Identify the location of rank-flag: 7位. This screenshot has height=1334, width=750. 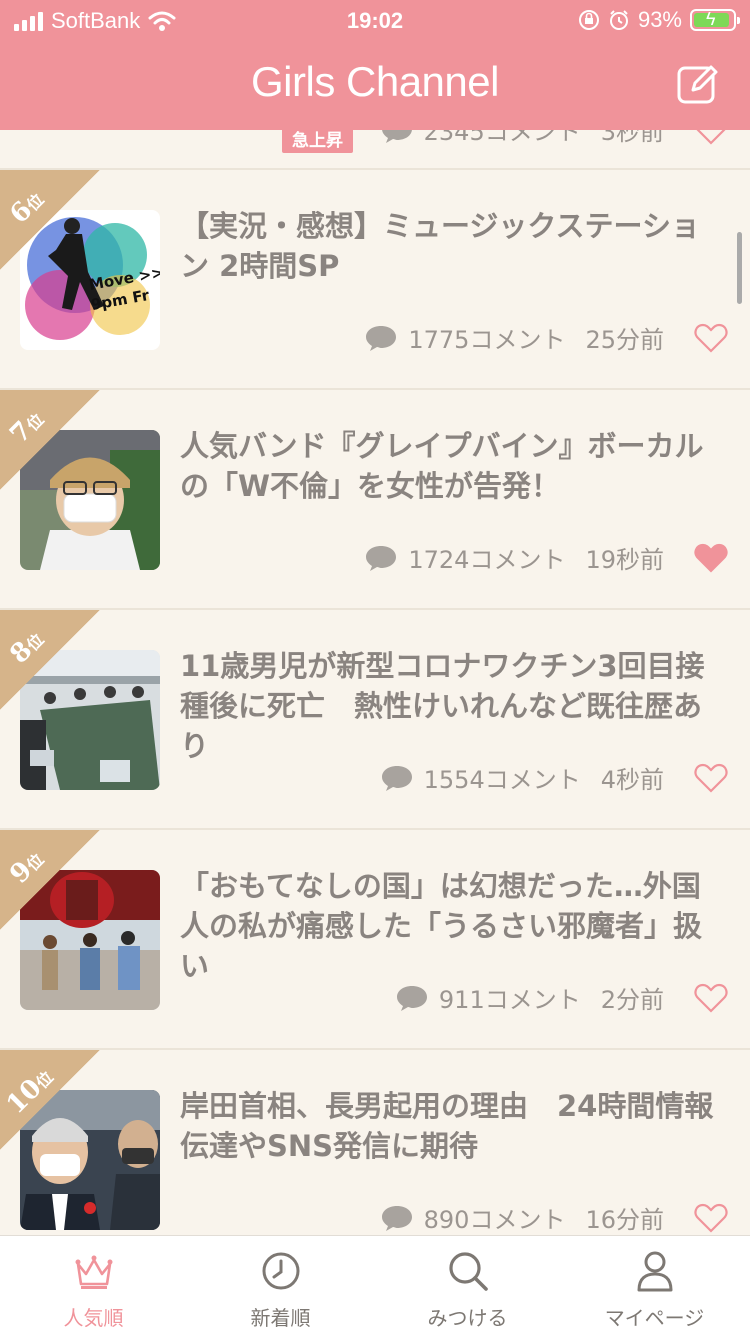
(50, 440).